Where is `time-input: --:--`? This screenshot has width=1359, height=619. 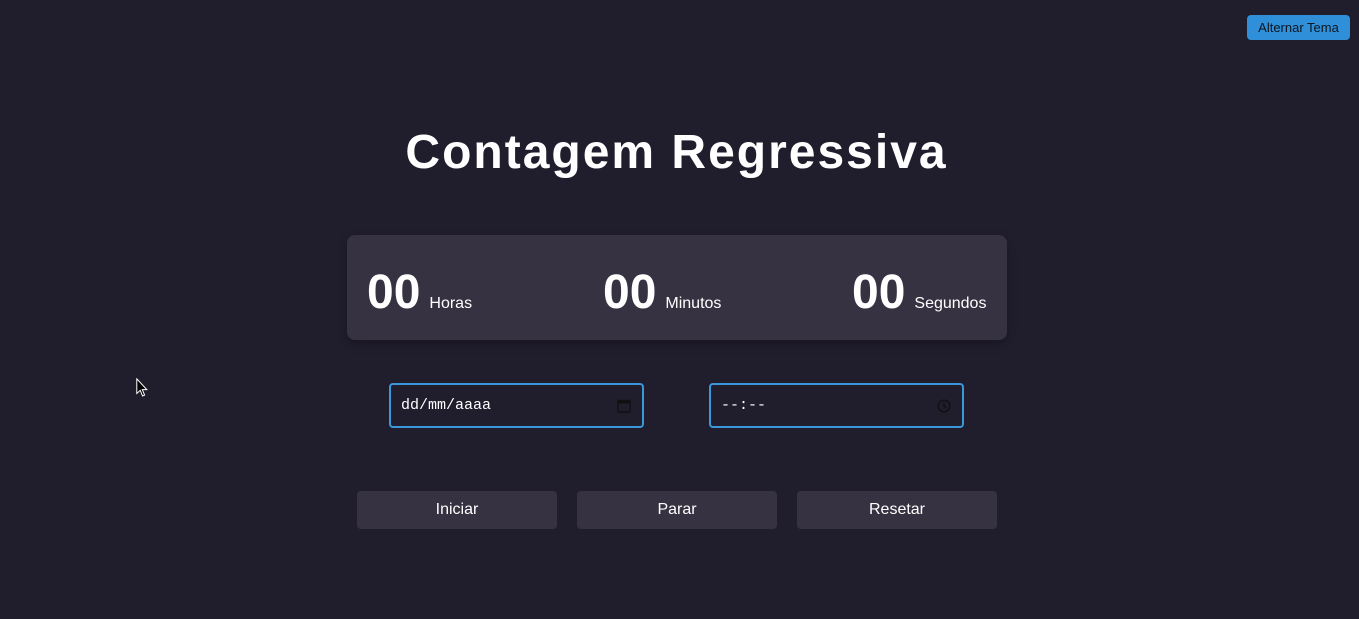
time-input: --:-- is located at coordinates (836, 405).